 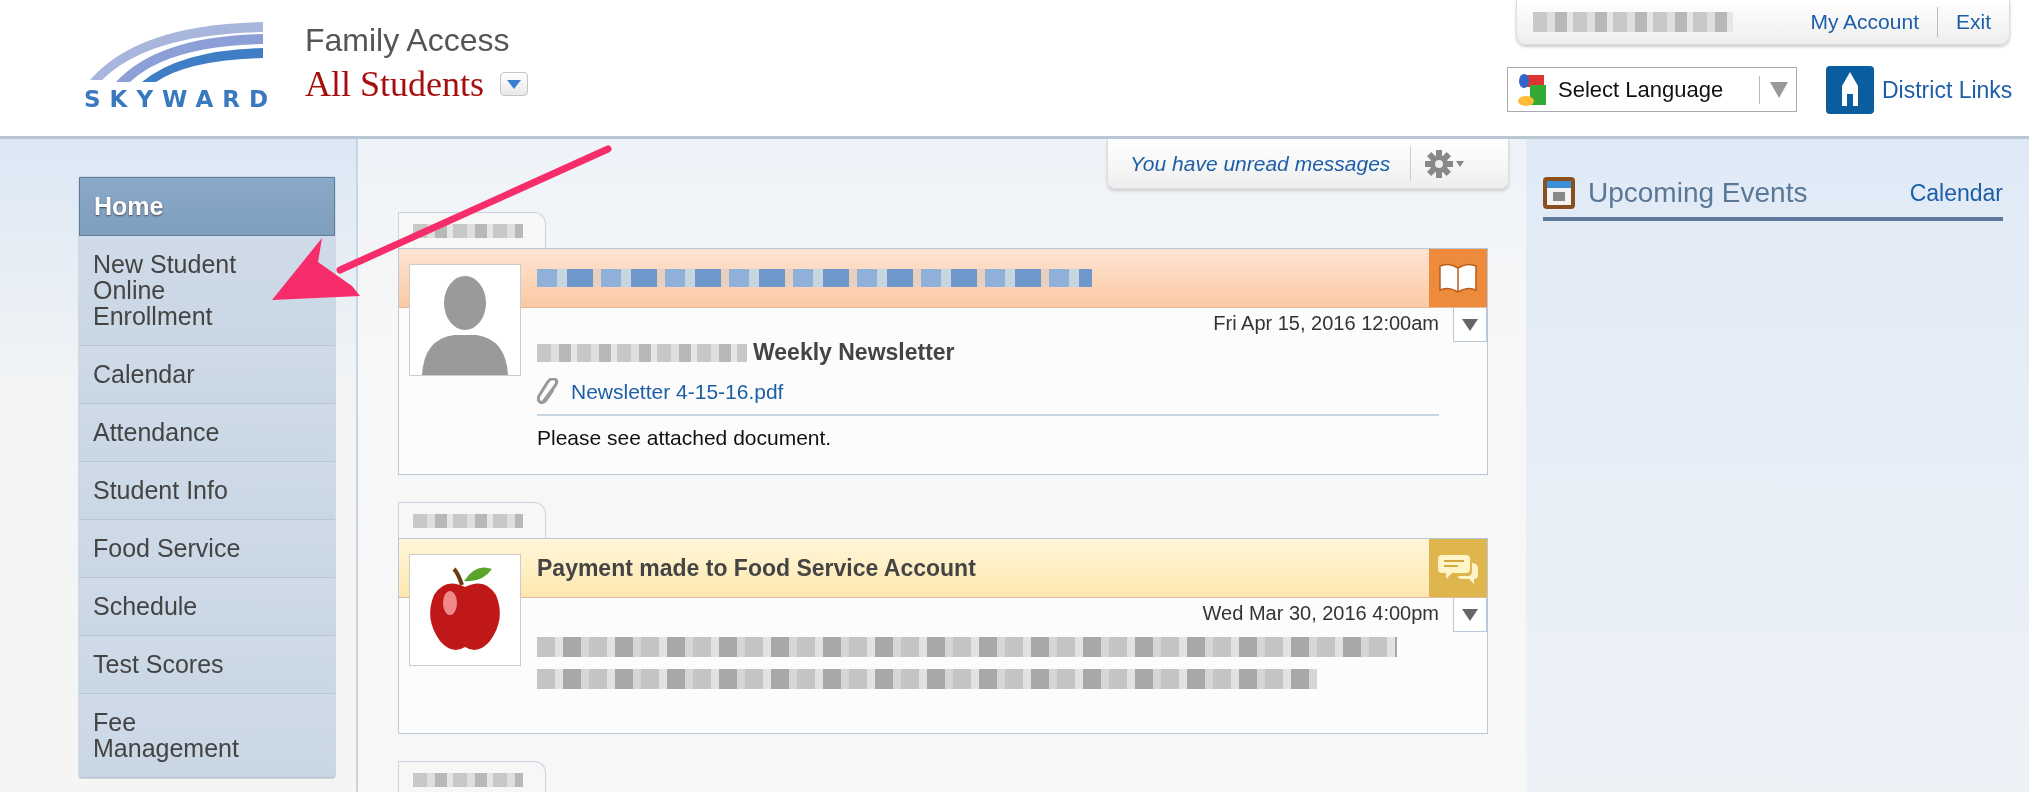 I want to click on app-title: Family Access, so click(x=408, y=40).